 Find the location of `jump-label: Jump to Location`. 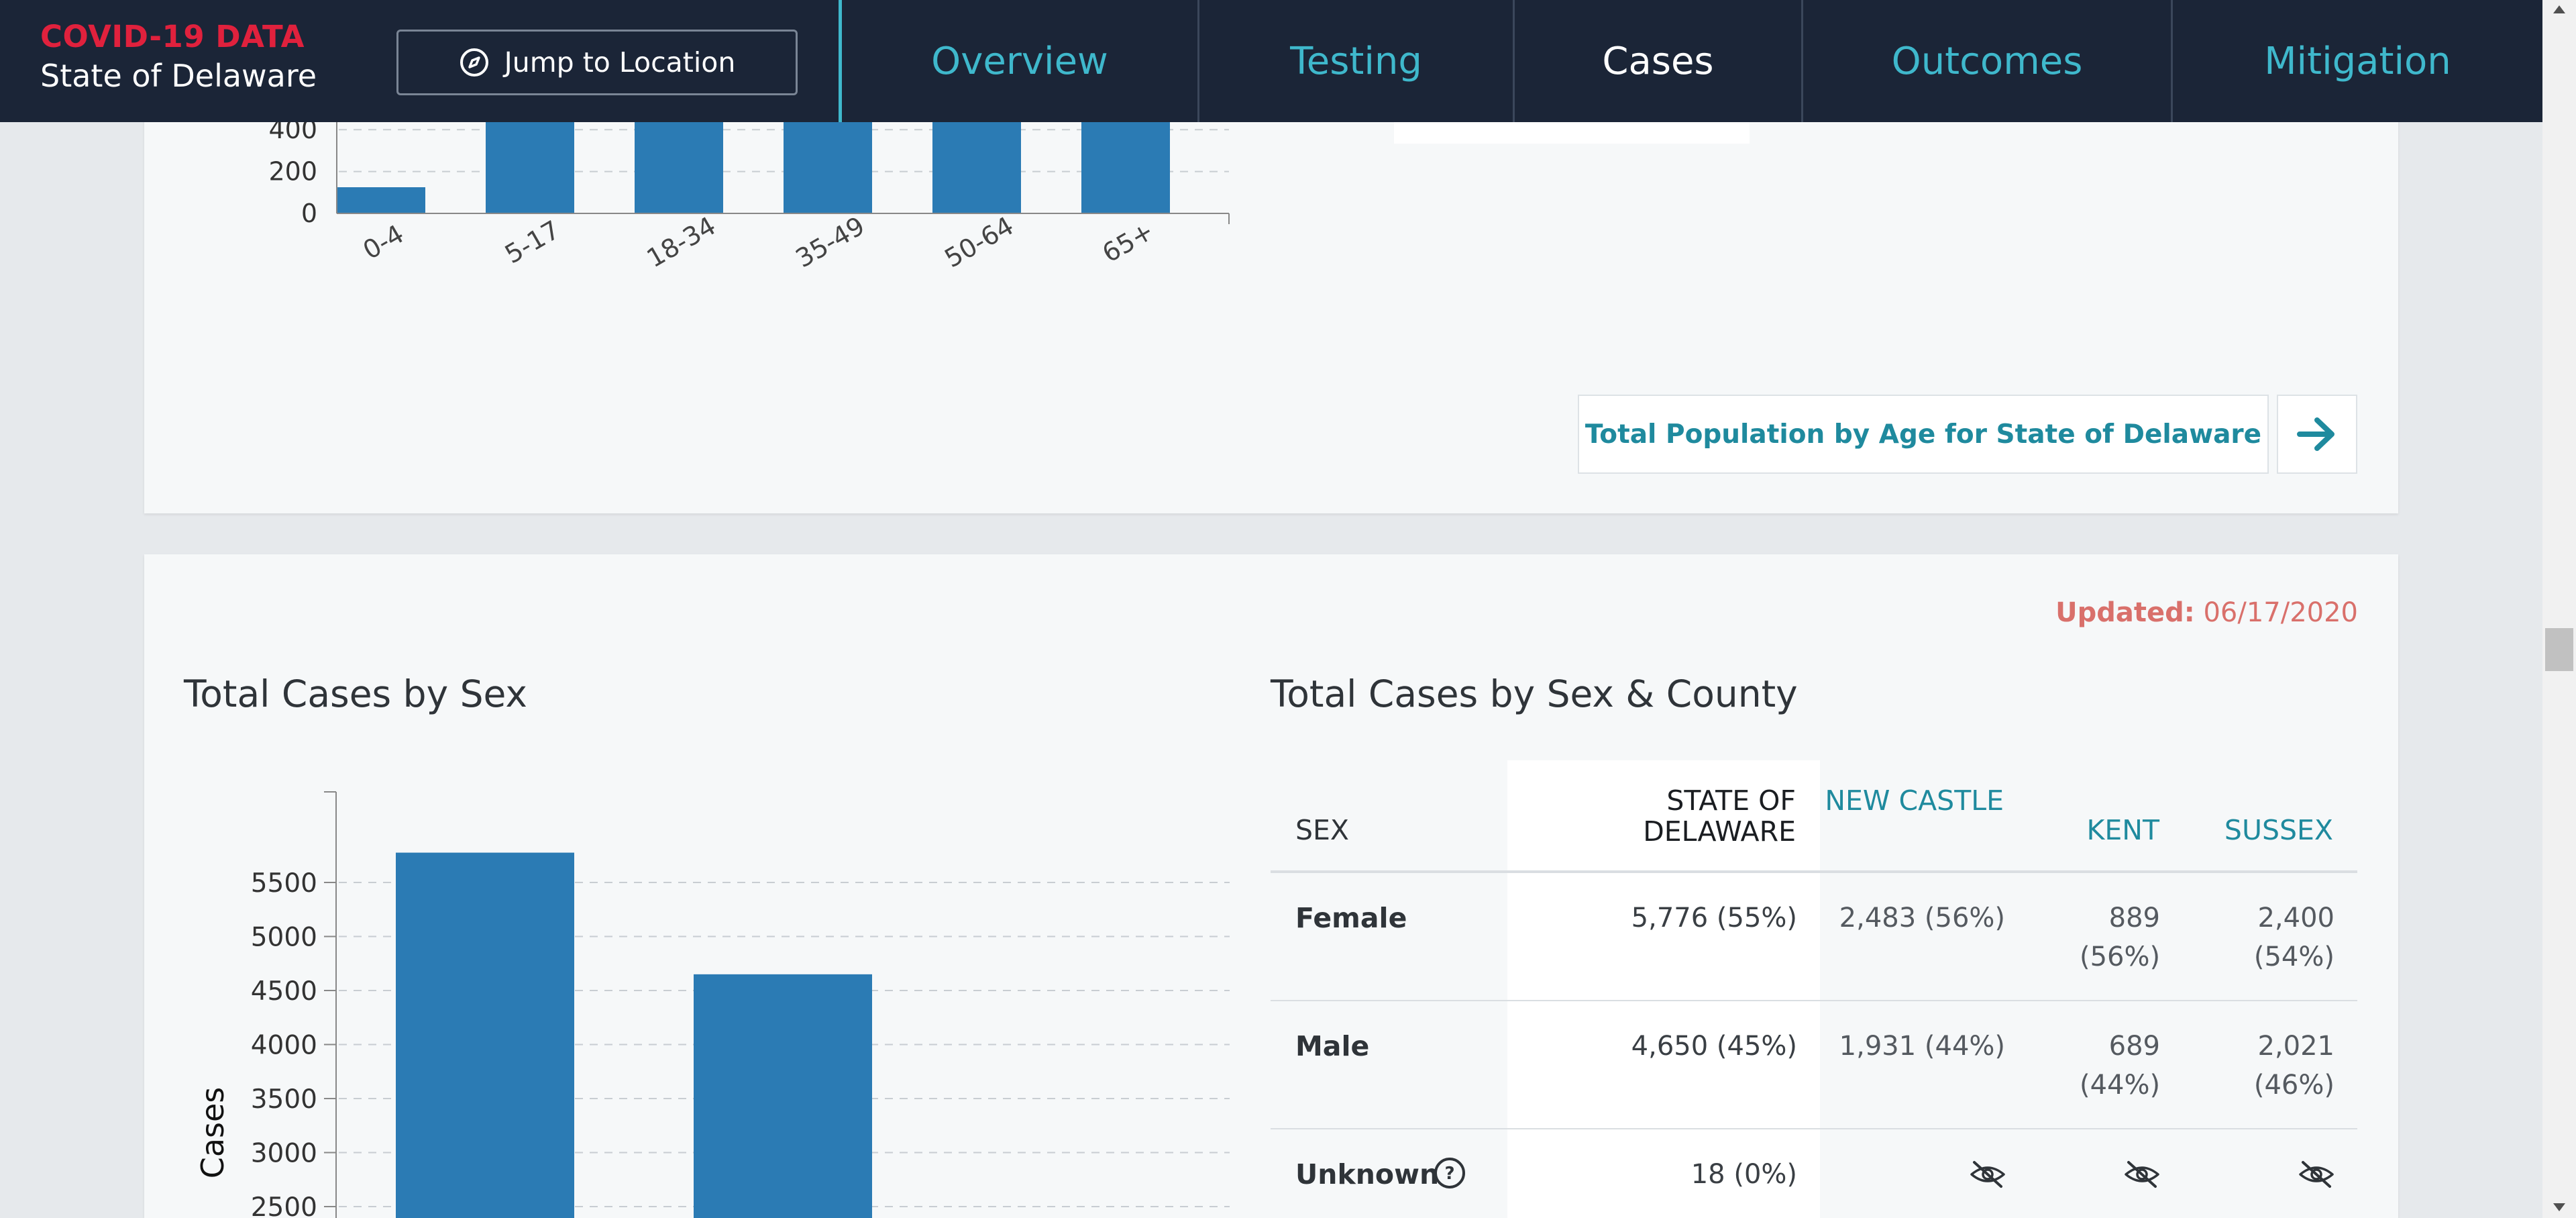

jump-label: Jump to Location is located at coordinates (620, 62).